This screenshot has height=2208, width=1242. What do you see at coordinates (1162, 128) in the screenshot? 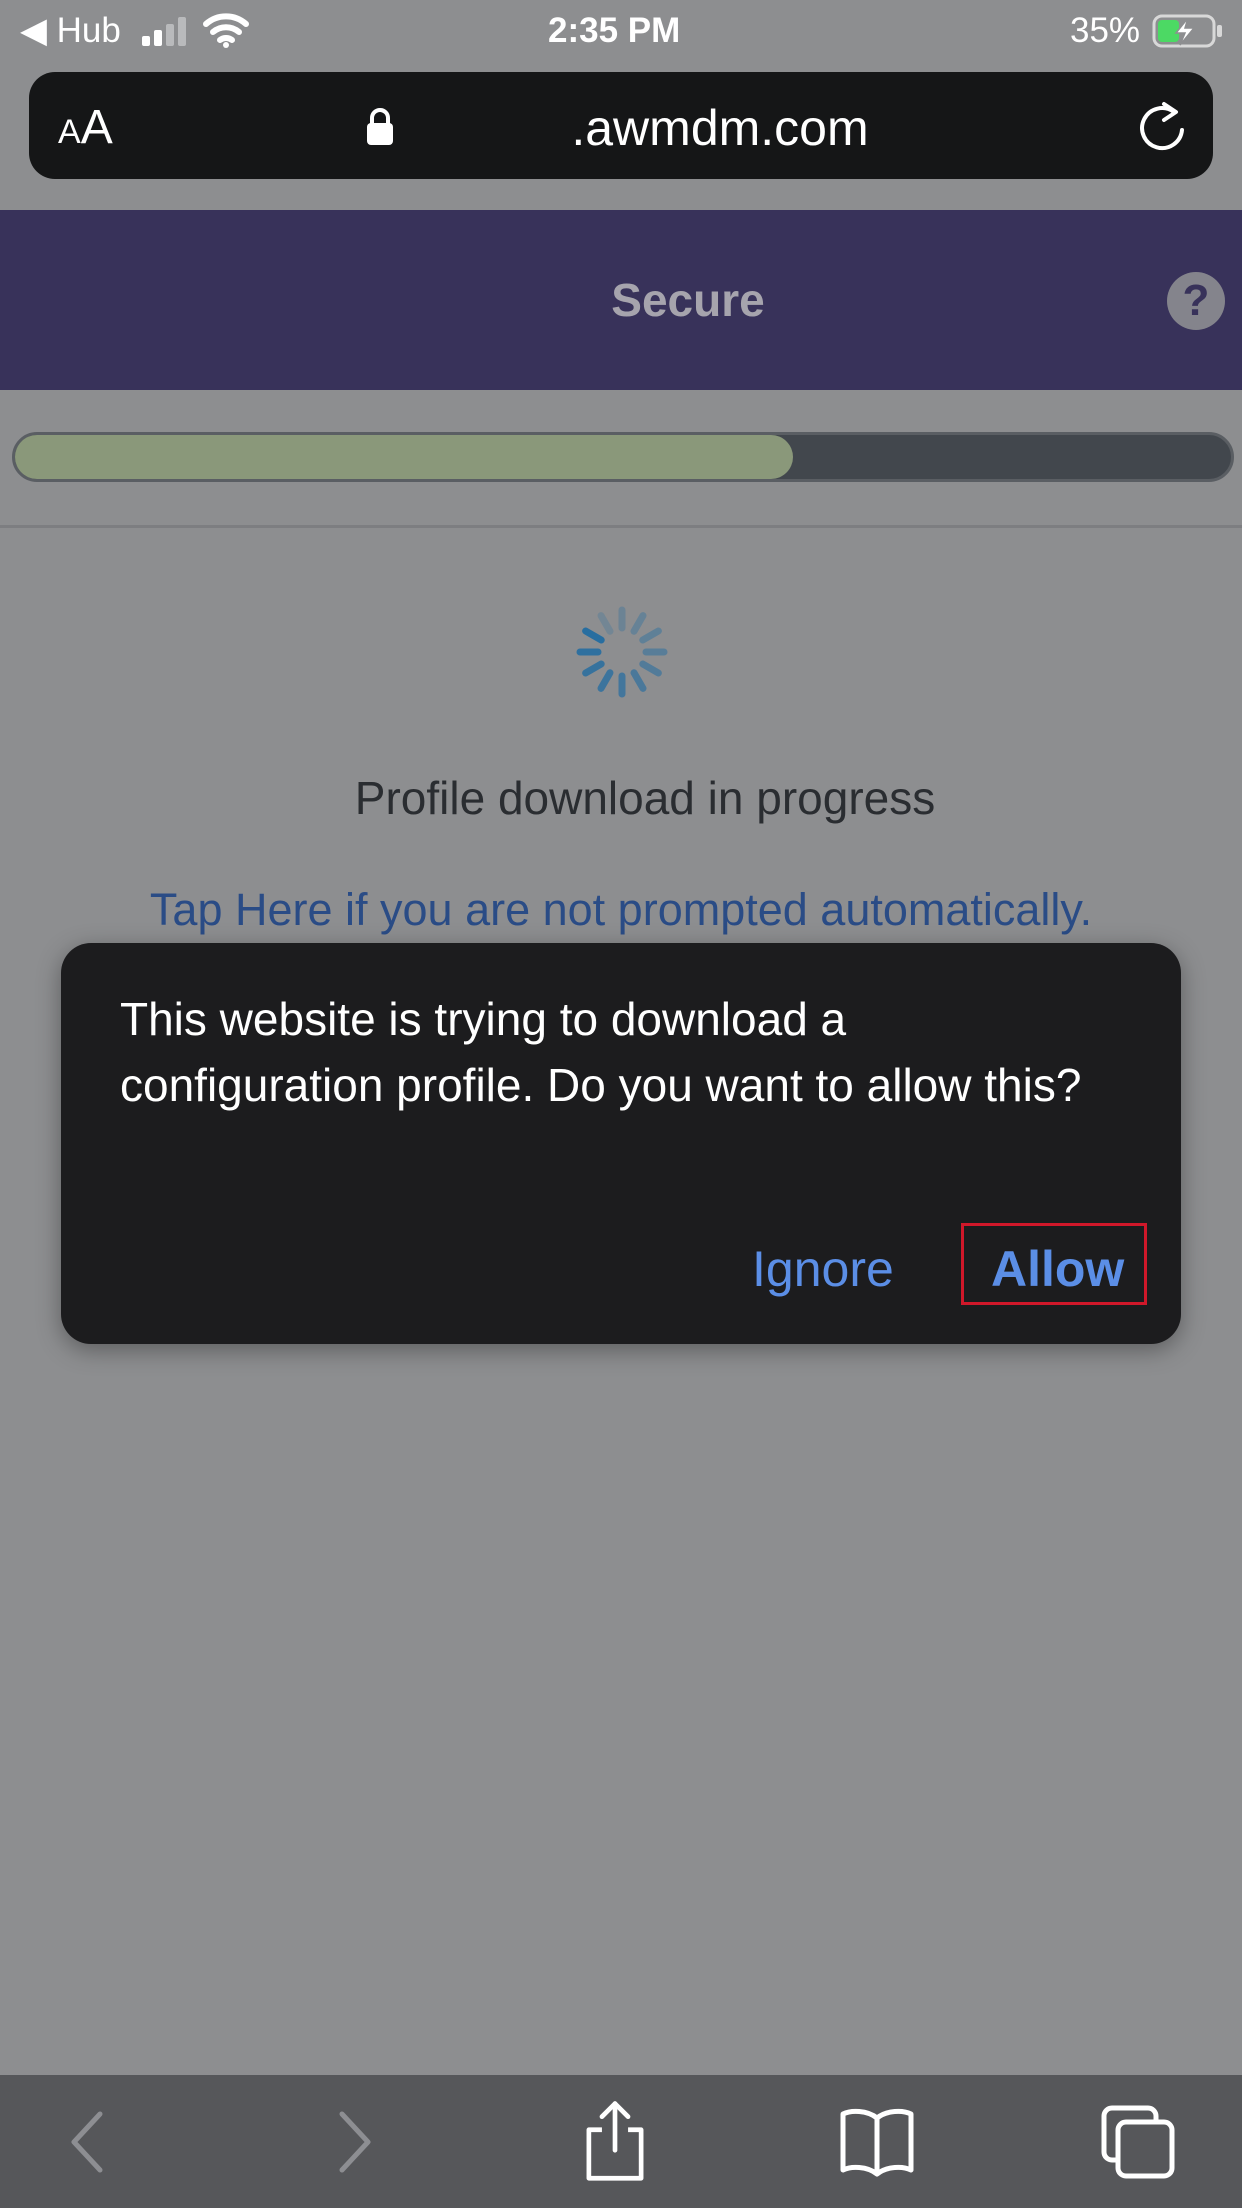
I see `reload-icon` at bounding box center [1162, 128].